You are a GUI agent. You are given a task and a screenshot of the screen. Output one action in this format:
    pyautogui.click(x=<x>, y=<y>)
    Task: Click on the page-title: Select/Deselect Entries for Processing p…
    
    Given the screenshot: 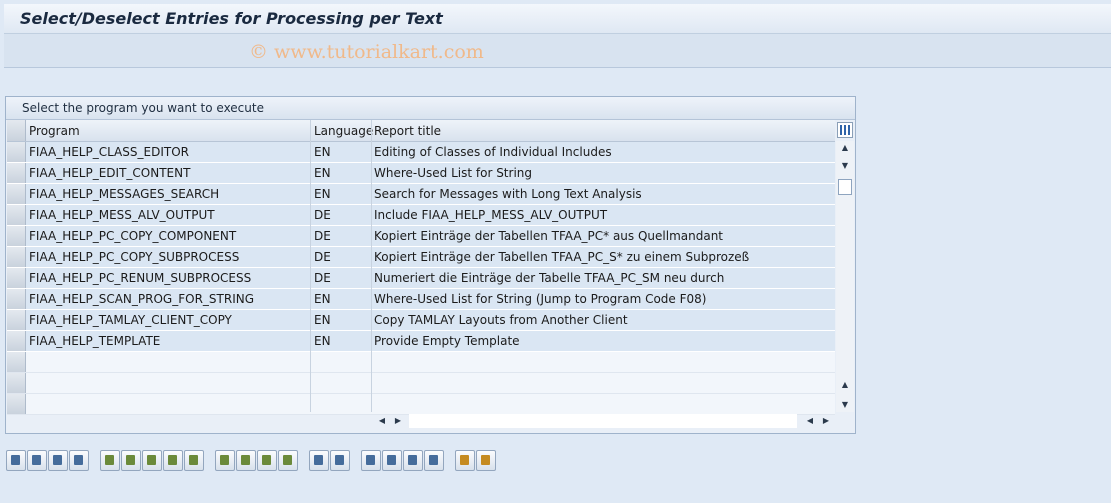 What is the action you would take?
    pyautogui.click(x=231, y=18)
    